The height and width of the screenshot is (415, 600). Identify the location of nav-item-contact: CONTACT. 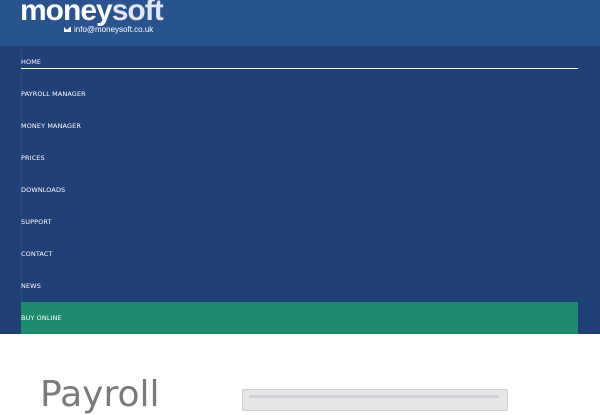
(299, 254).